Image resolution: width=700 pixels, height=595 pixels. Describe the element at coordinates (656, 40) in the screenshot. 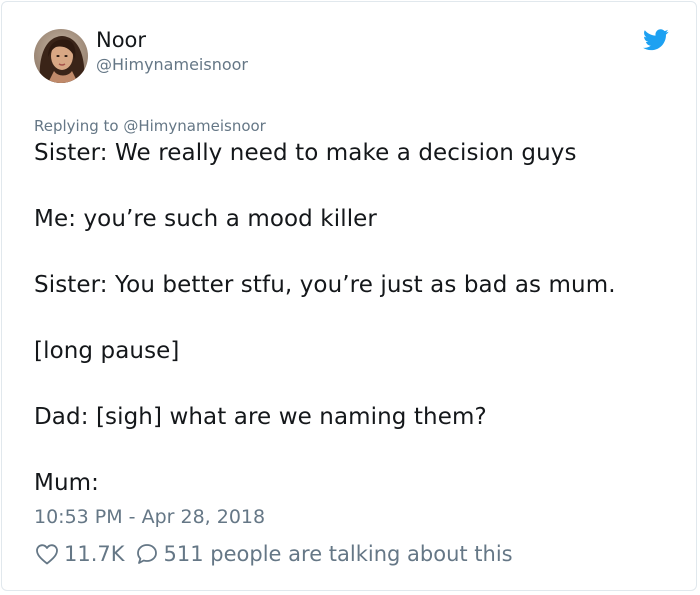

I see `twitter-bird-icon` at that location.